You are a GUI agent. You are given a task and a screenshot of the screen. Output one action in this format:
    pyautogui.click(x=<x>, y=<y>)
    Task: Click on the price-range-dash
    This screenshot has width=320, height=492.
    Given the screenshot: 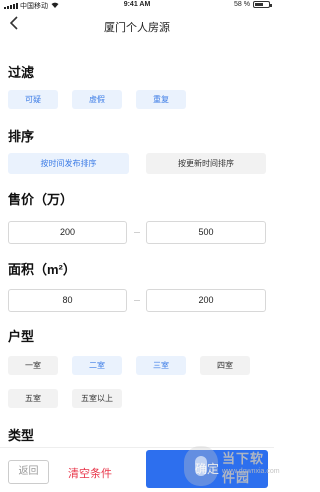 What is the action you would take?
    pyautogui.click(x=137, y=232)
    